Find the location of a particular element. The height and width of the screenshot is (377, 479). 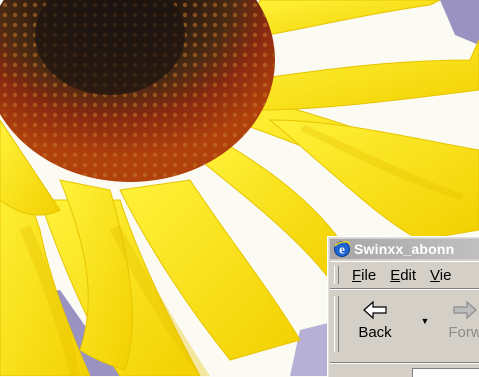

menu-item-edit: Edit is located at coordinates (403, 275).